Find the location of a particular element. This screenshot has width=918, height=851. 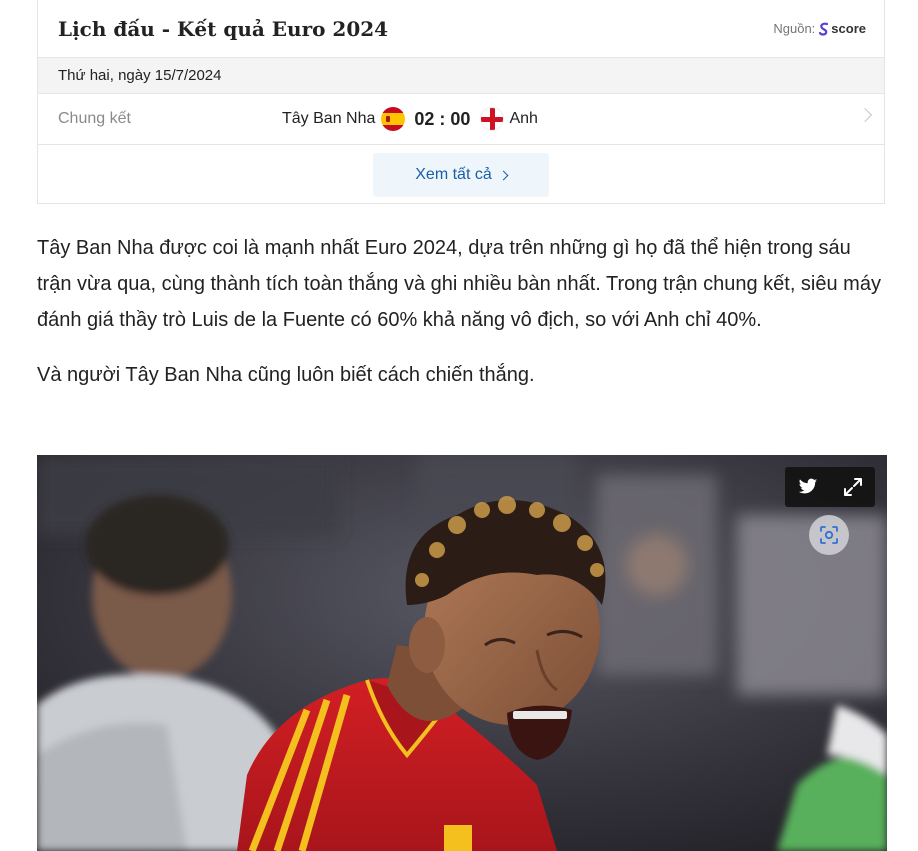

fullscreen-icon is located at coordinates (852, 487).